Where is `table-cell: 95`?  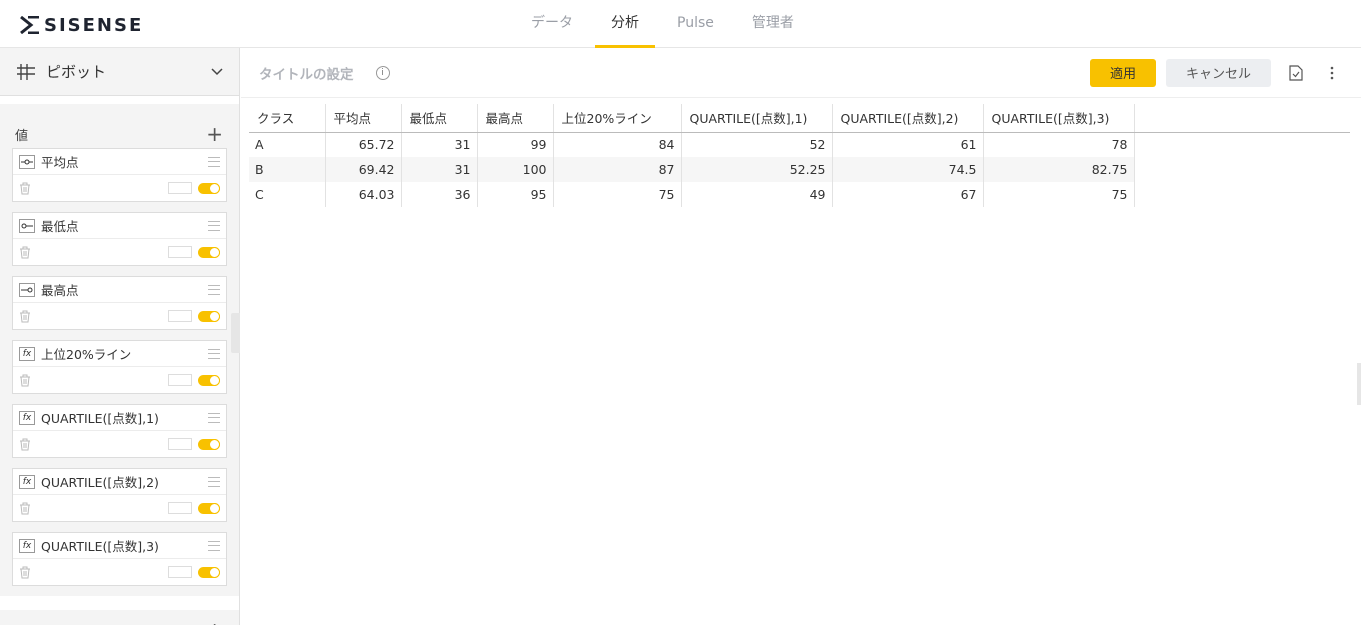 table-cell: 95 is located at coordinates (515, 194).